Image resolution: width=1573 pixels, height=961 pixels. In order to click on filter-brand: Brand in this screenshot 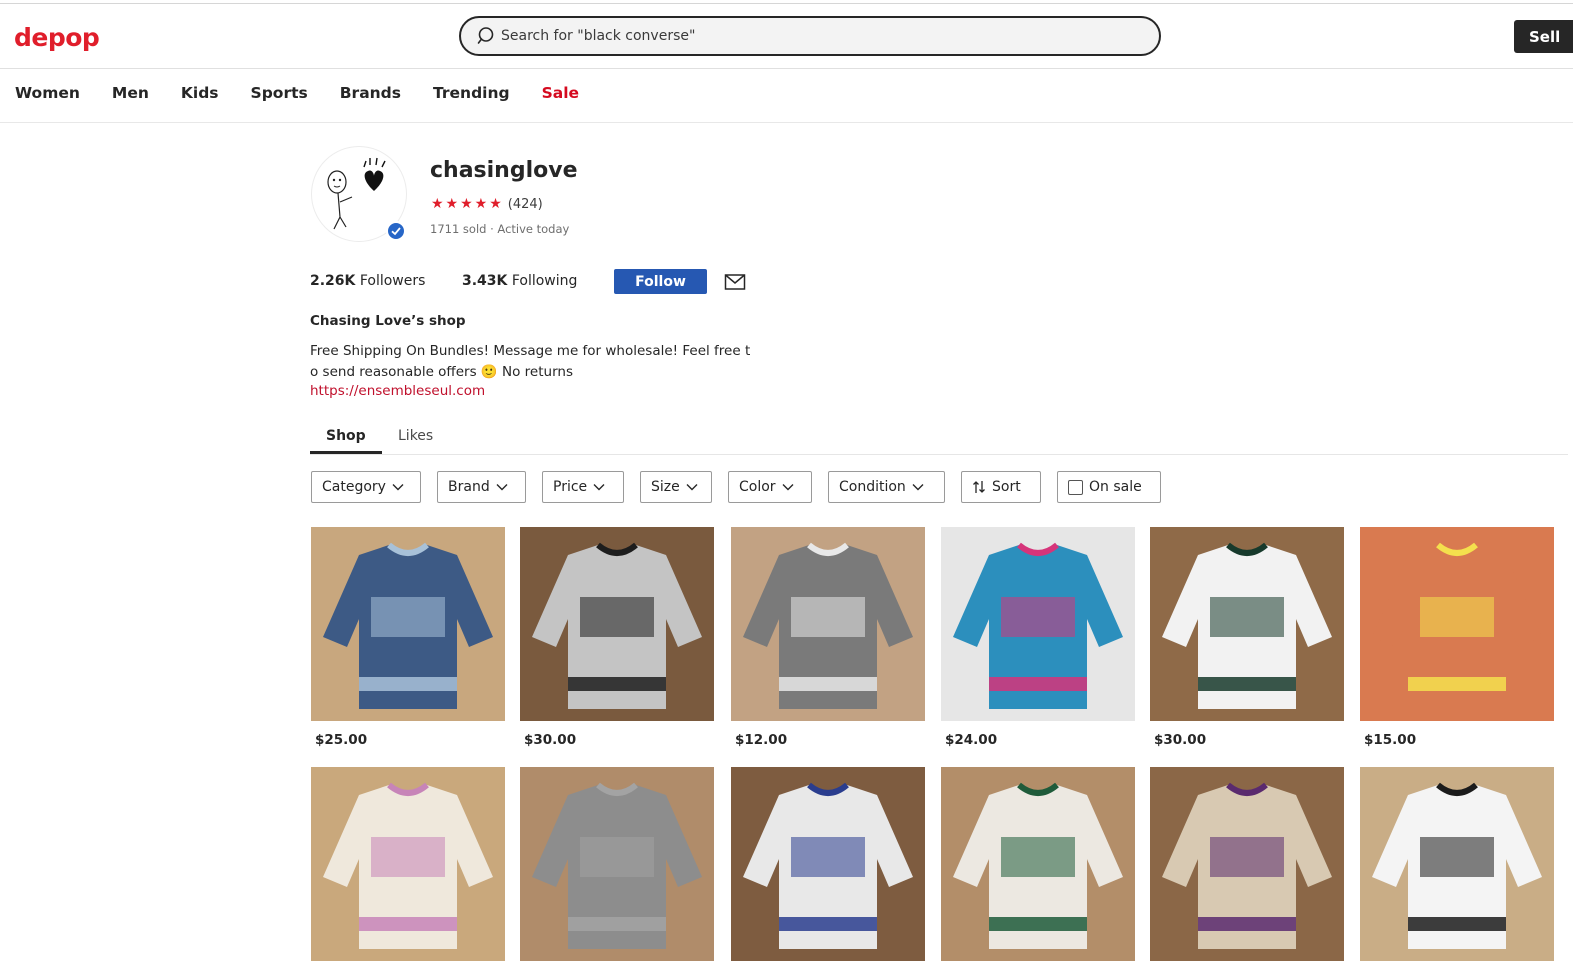, I will do `click(481, 487)`.